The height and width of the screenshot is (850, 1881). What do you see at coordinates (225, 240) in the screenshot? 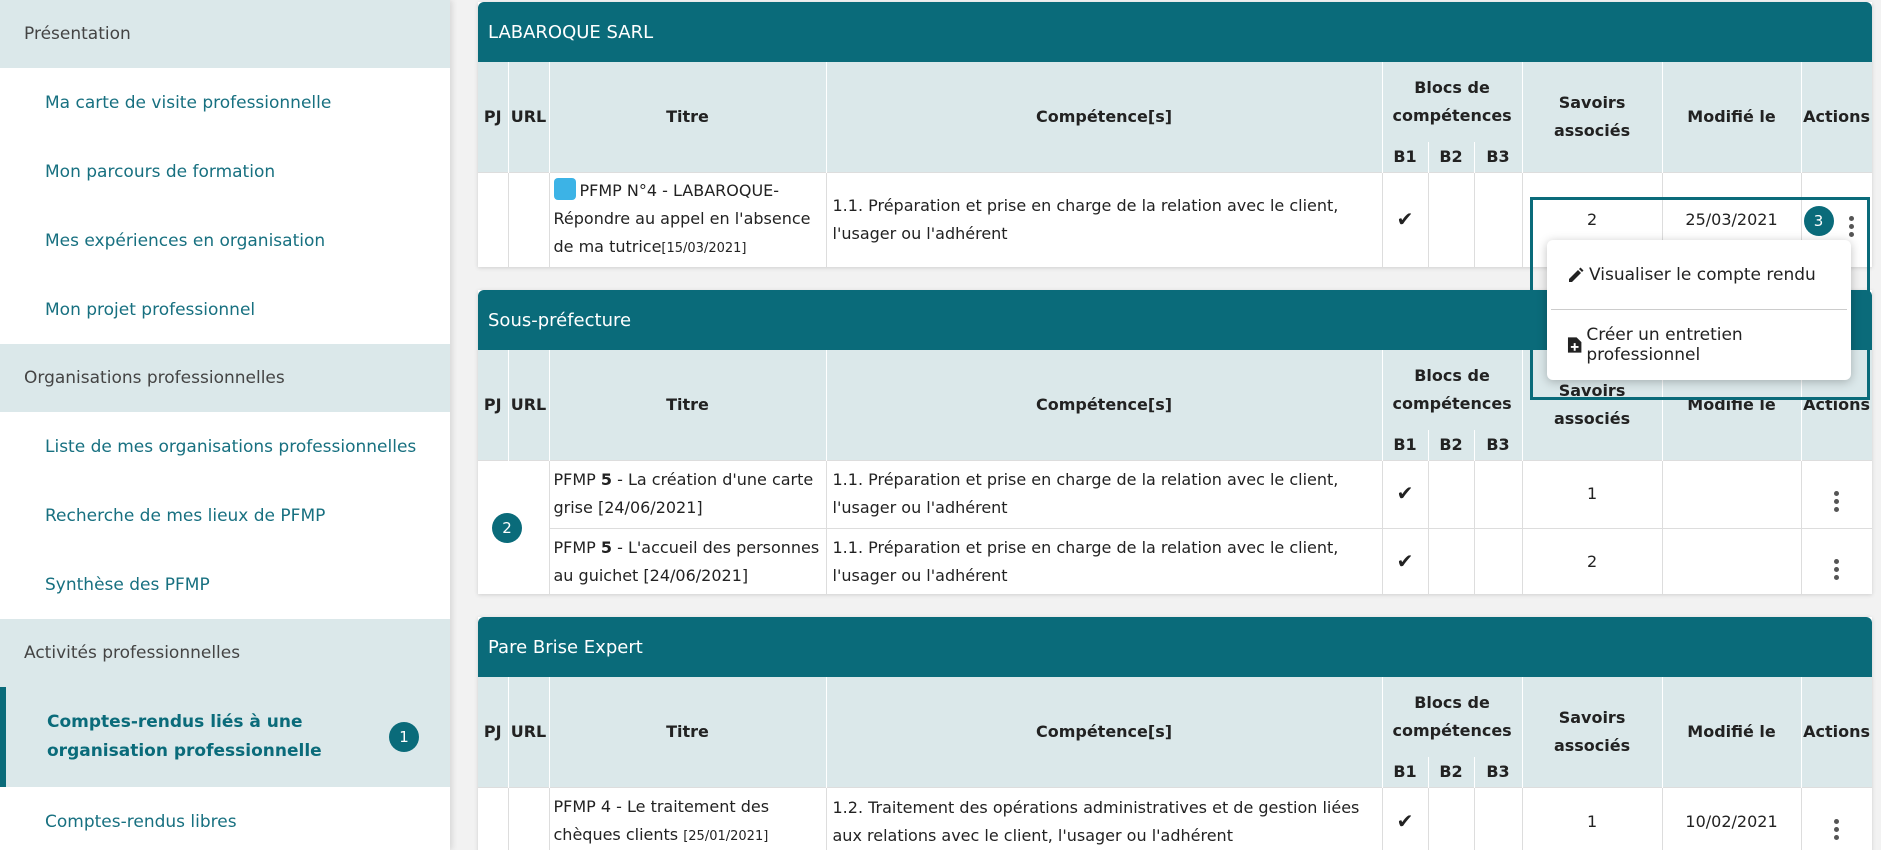
I see `sidebar-item-experiences: Mes expériences en organisation` at bounding box center [225, 240].